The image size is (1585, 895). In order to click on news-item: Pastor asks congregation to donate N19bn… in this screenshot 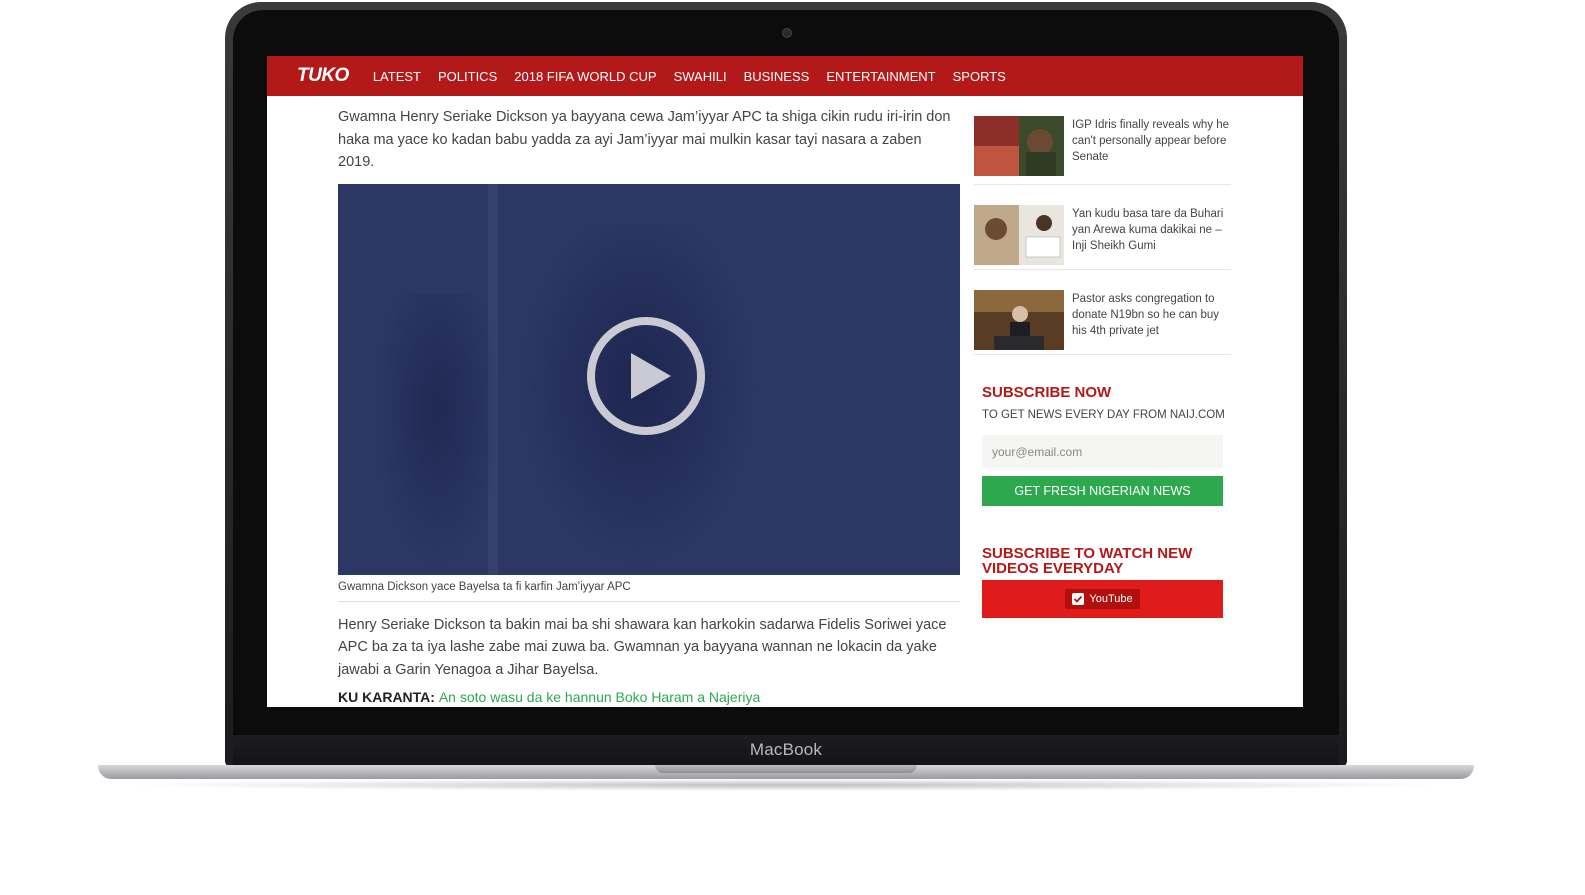, I will do `click(1102, 312)`.